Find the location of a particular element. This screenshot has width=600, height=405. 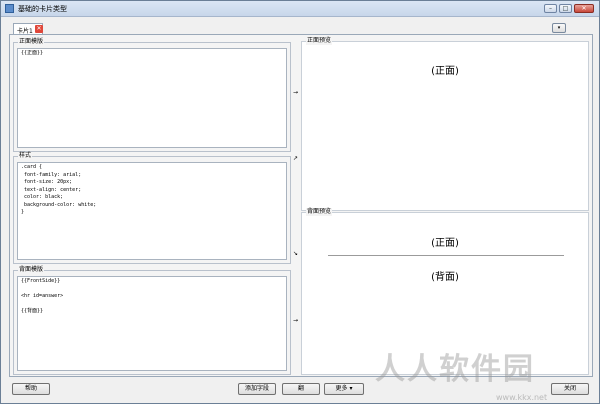

front-preview-label: 正面预览 is located at coordinates (319, 41).